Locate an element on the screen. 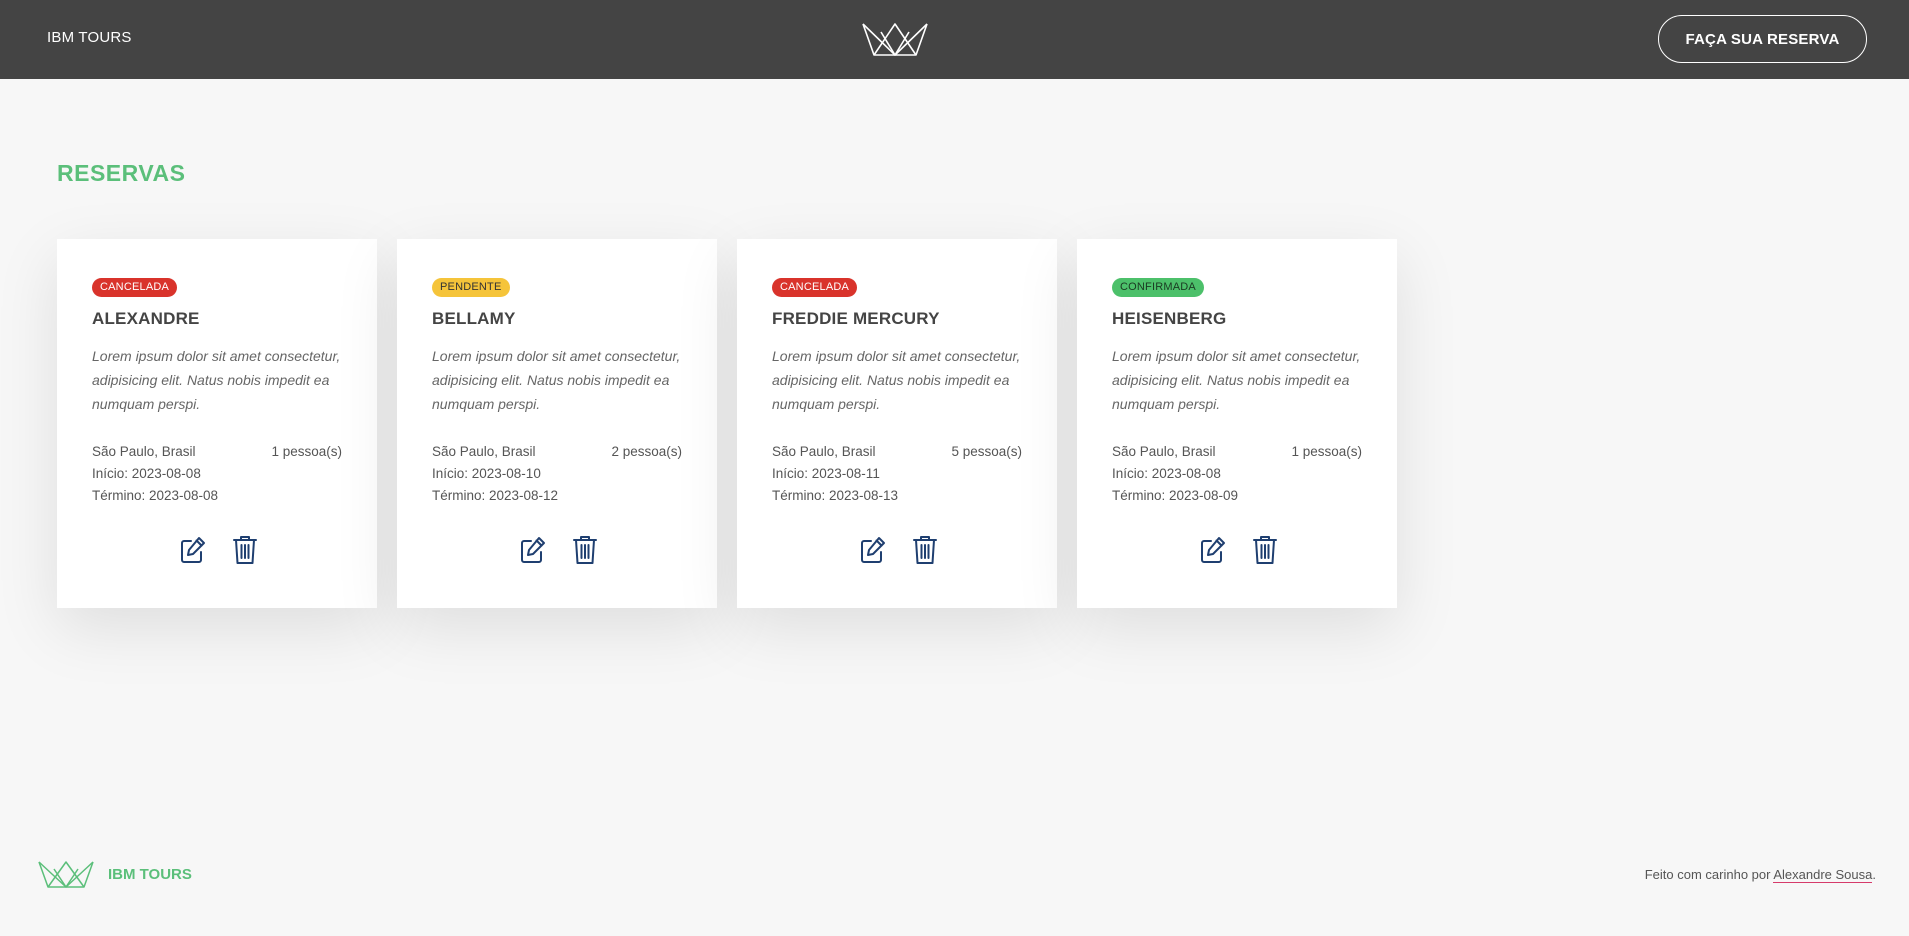 This screenshot has height=936, width=1909. start-date: Início: 2023-08-10 is located at coordinates (486, 473).